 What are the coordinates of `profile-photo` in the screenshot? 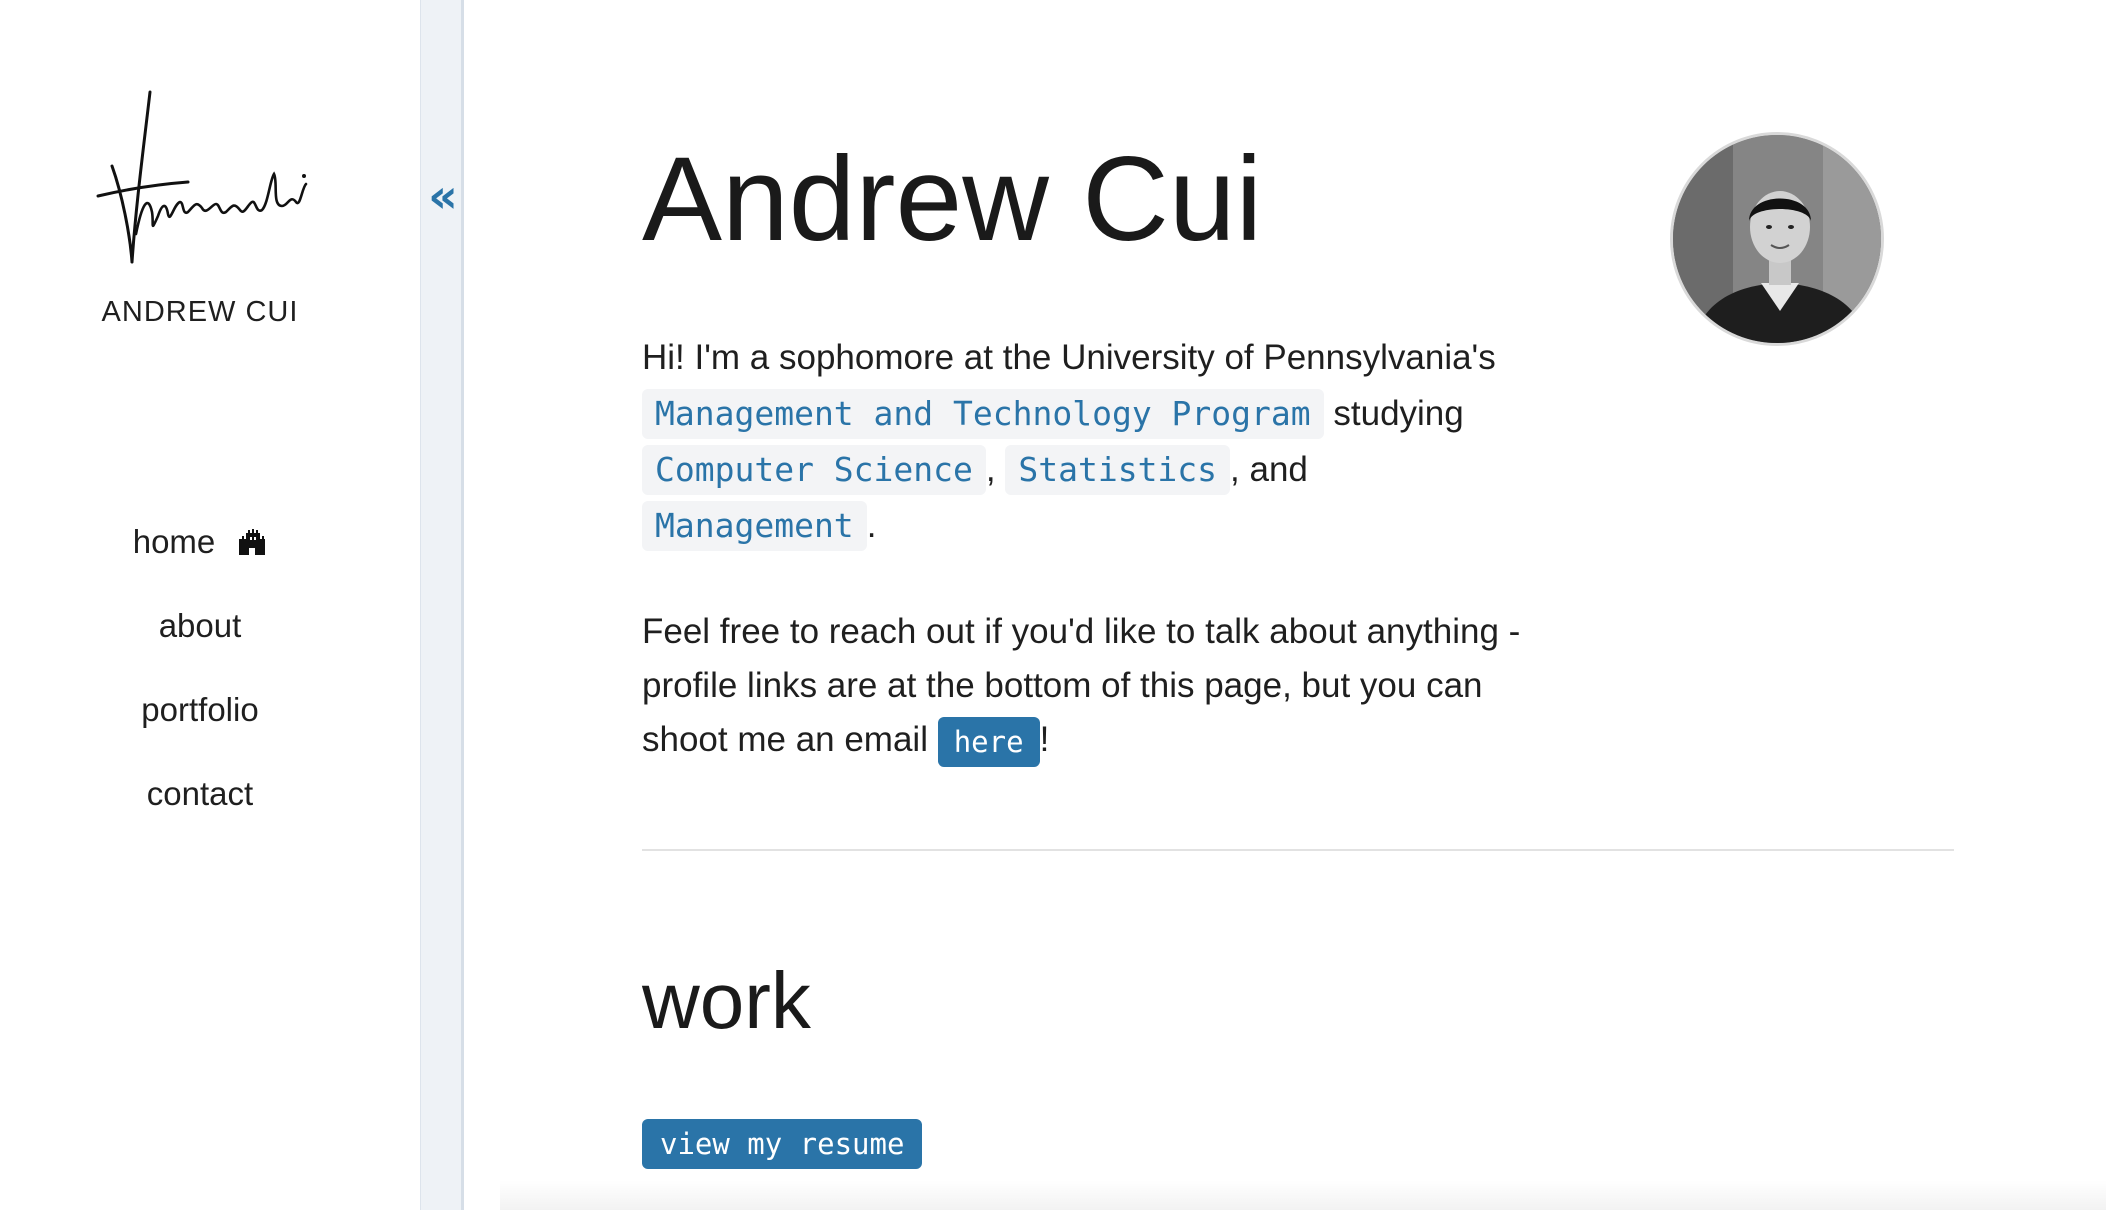 It's located at (1777, 239).